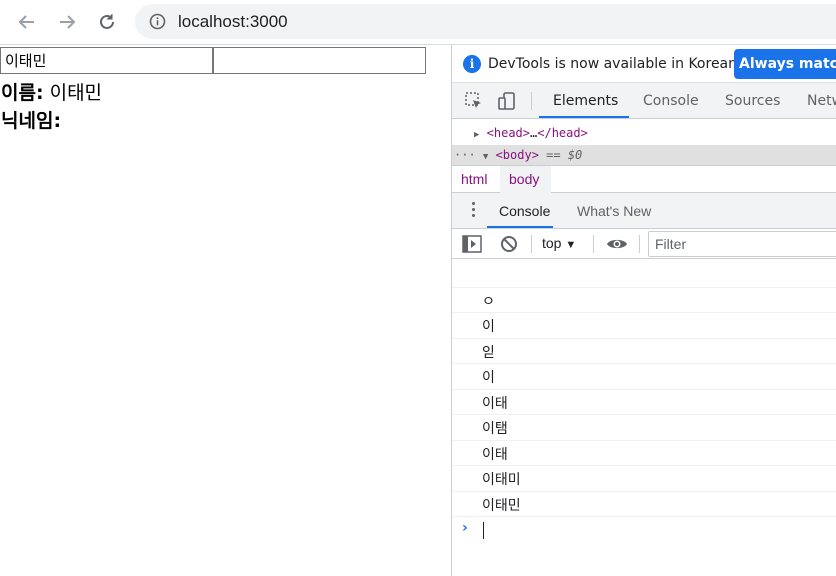 The height and width of the screenshot is (576, 836). Describe the element at coordinates (524, 179) in the screenshot. I see `breadcrumb-body: body` at that location.